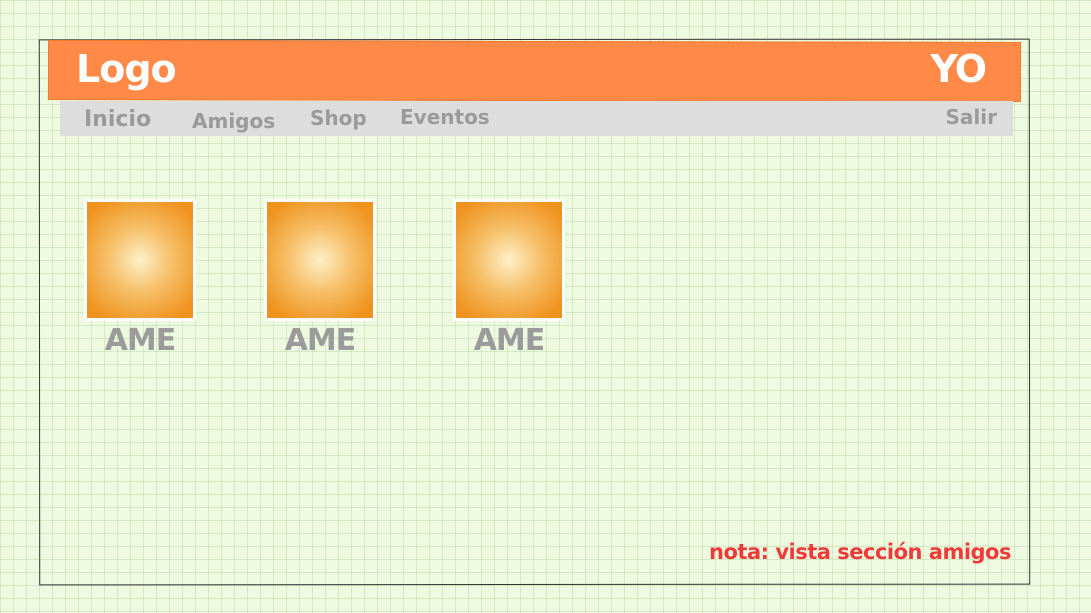 The image size is (1091, 613). What do you see at coordinates (959, 69) in the screenshot?
I see `user-profile-label: YO` at bounding box center [959, 69].